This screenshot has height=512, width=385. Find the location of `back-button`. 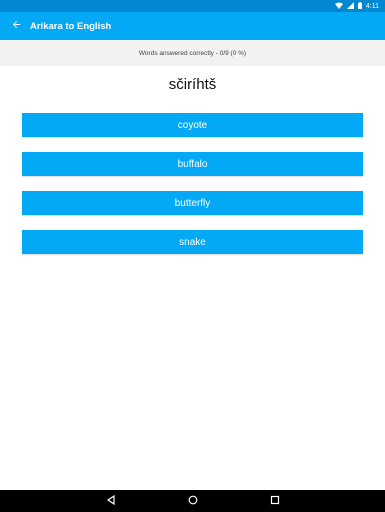

back-button is located at coordinates (16, 26).